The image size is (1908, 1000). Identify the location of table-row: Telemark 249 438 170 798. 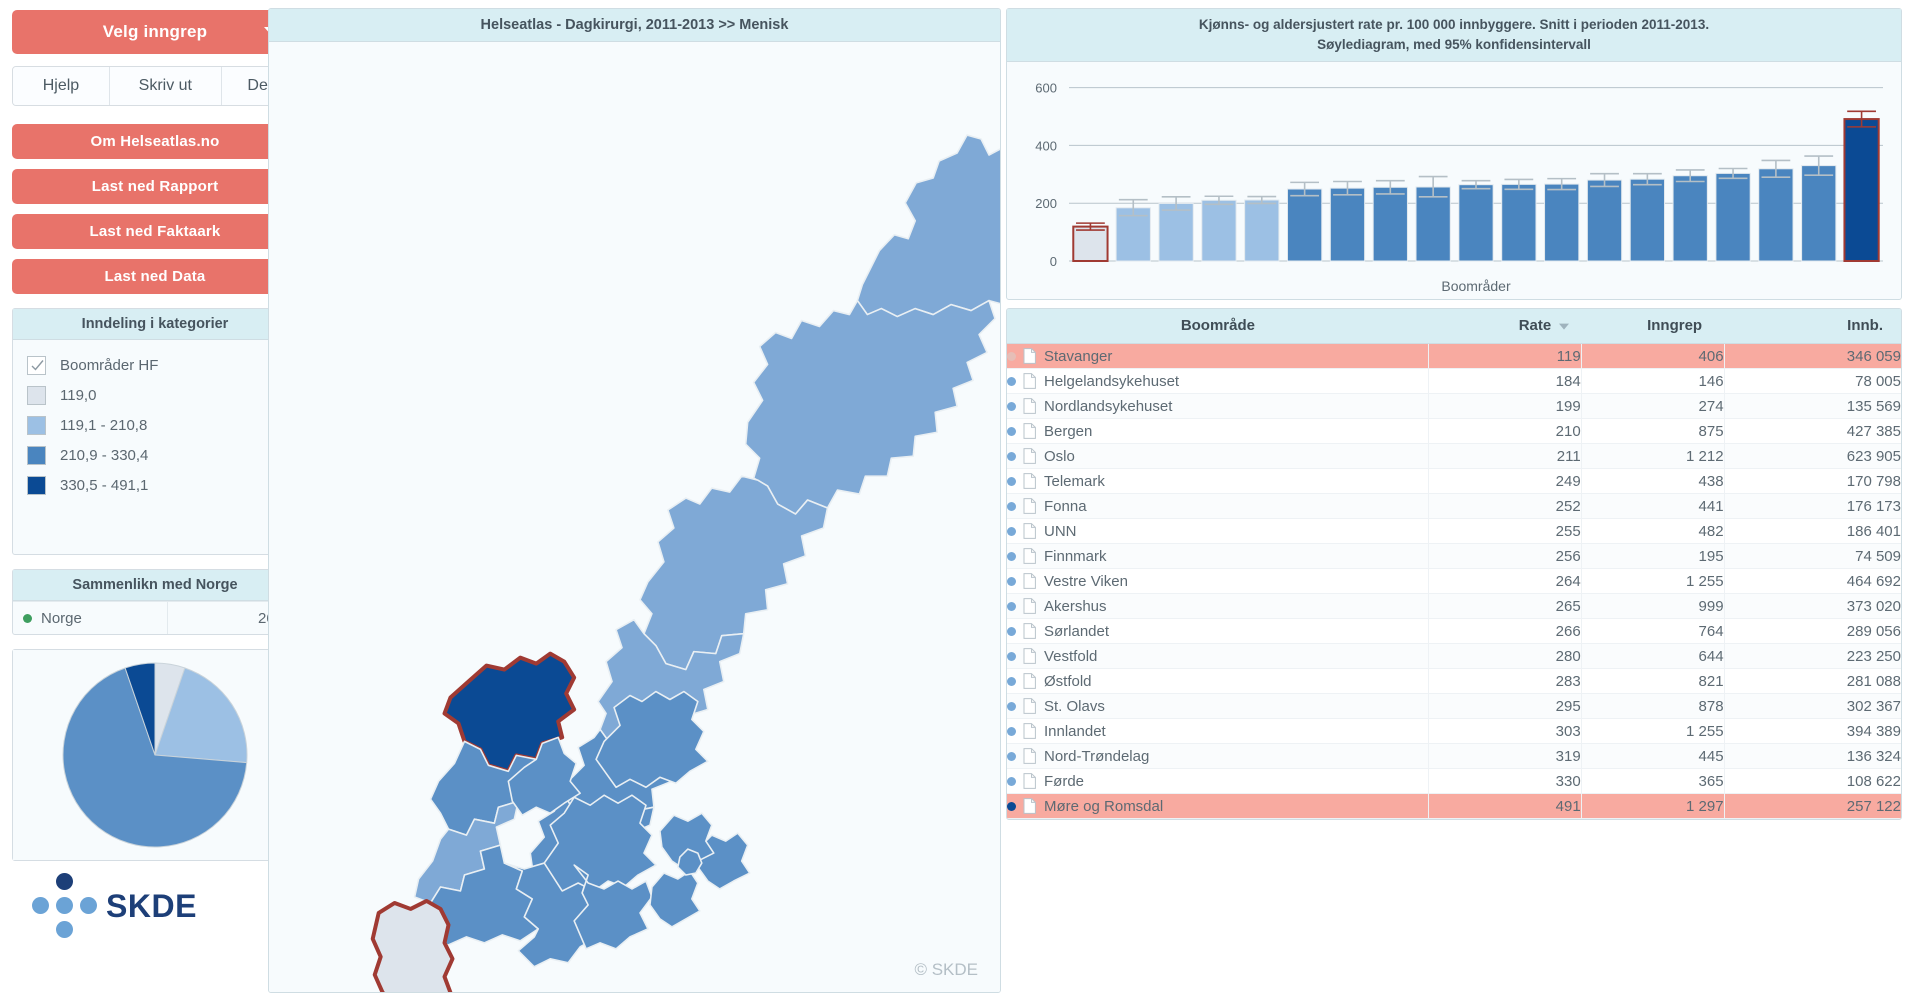
(1454, 481).